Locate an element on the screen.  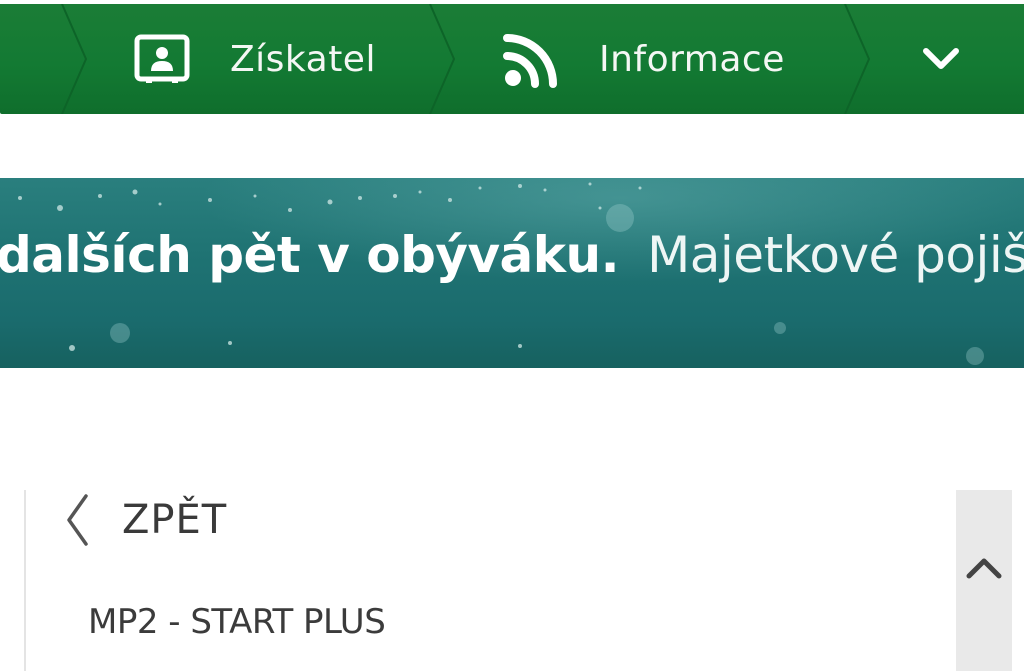
nav-item-ziskatel: Získatel is located at coordinates (255, 59).